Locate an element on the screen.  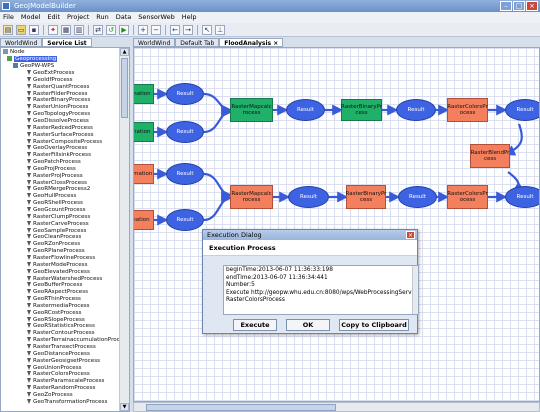
tree-process-label: RasterFlowlineProcess is located at coordinates (64, 257).